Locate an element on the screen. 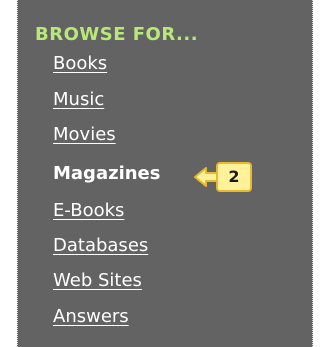 The width and height of the screenshot is (325, 347). nav-item-databases: Databases is located at coordinates (100, 246).